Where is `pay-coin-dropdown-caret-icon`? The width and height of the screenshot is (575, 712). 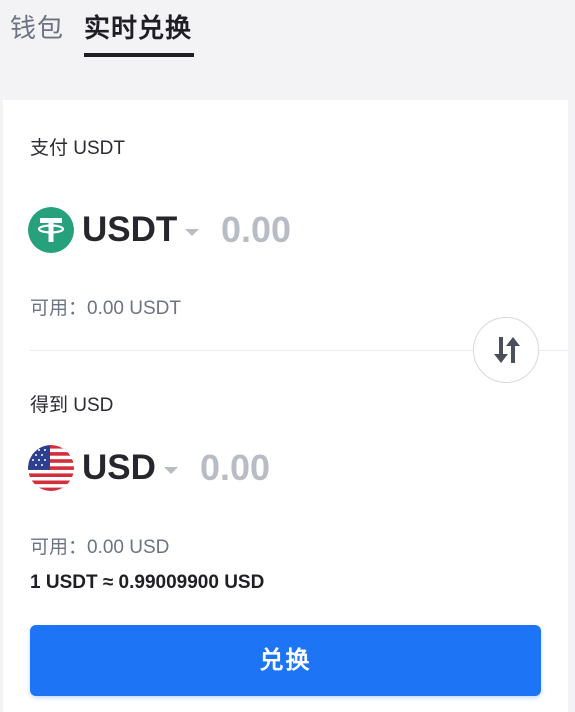 pay-coin-dropdown-caret-icon is located at coordinates (192, 232).